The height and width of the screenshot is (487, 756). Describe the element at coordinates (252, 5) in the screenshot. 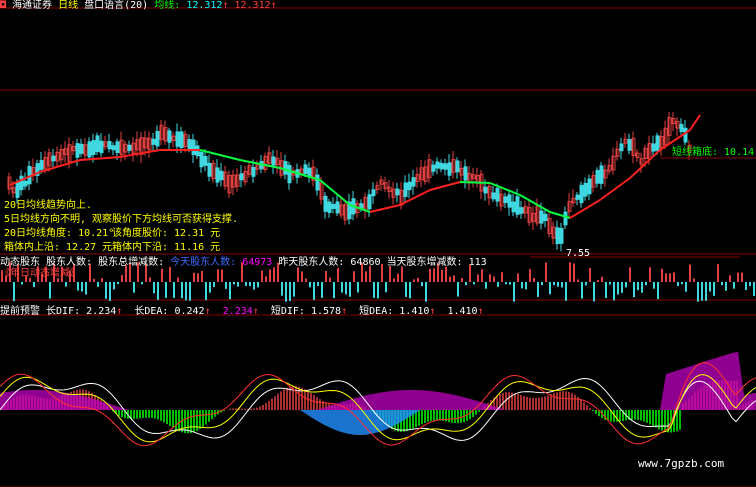

I see `ma-value-2: 12.312` at that location.